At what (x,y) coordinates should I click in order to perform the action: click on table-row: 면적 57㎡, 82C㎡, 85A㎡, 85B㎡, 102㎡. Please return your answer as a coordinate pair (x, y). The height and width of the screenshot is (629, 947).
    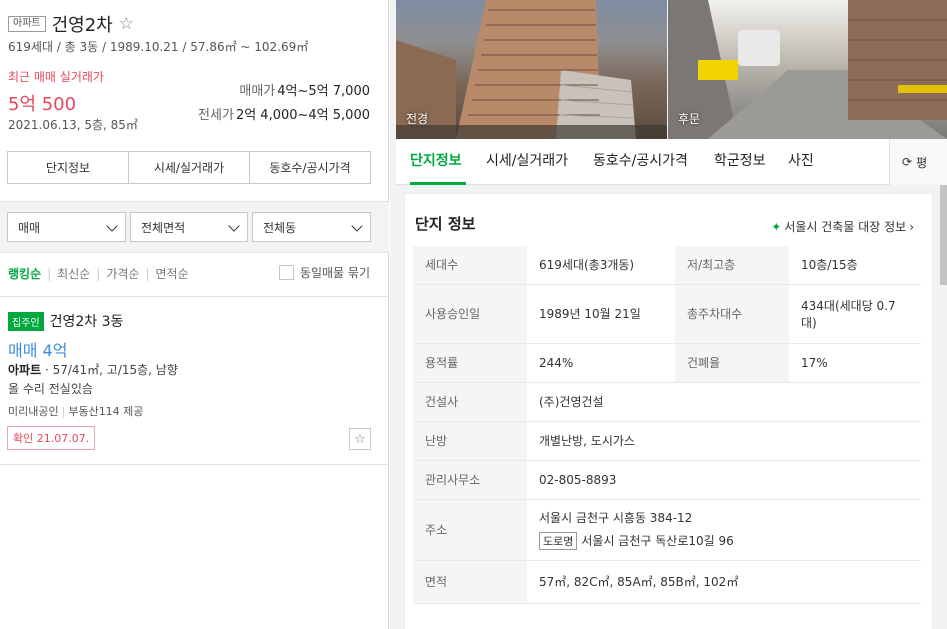
    Looking at the image, I should click on (667, 582).